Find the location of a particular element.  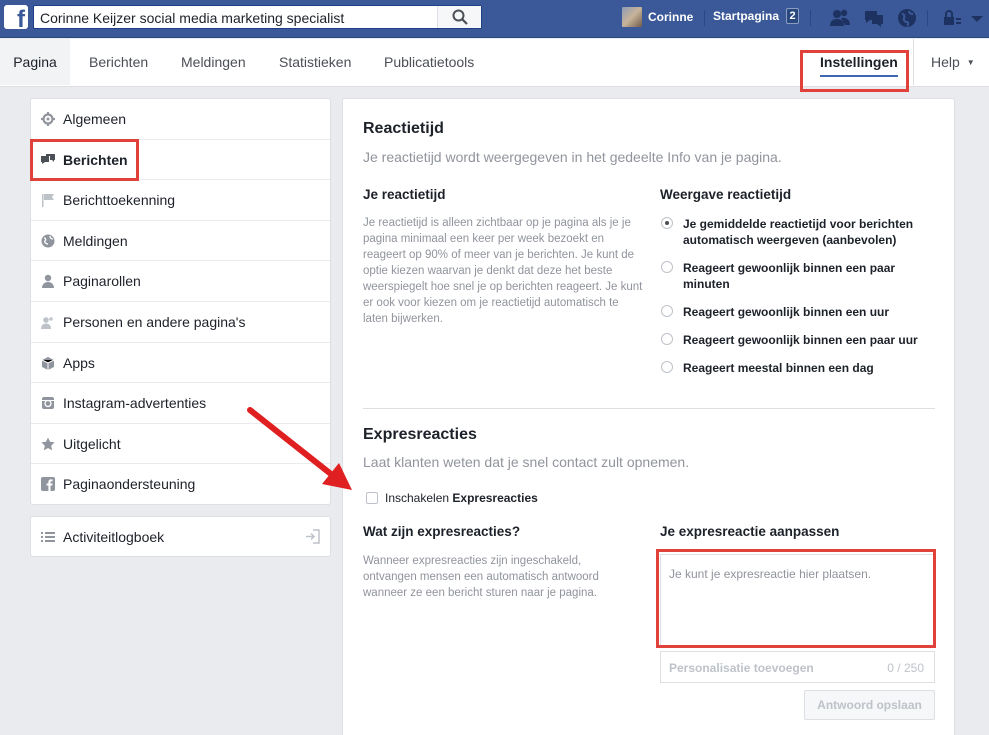

personalize-field: Personalisatie toevoegen 0 / 250 is located at coordinates (797, 667).